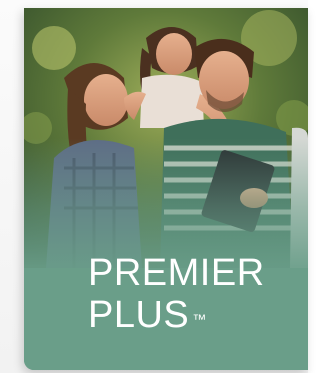 Image resolution: width=320 pixels, height=373 pixels. What do you see at coordinates (139, 315) in the screenshot?
I see `title-line-2-text: PLUS` at bounding box center [139, 315].